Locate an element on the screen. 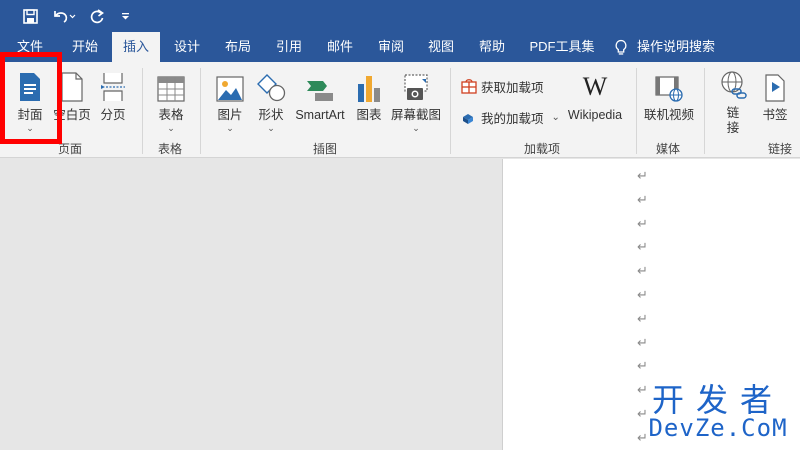  tab-home: 开始 is located at coordinates (85, 47).